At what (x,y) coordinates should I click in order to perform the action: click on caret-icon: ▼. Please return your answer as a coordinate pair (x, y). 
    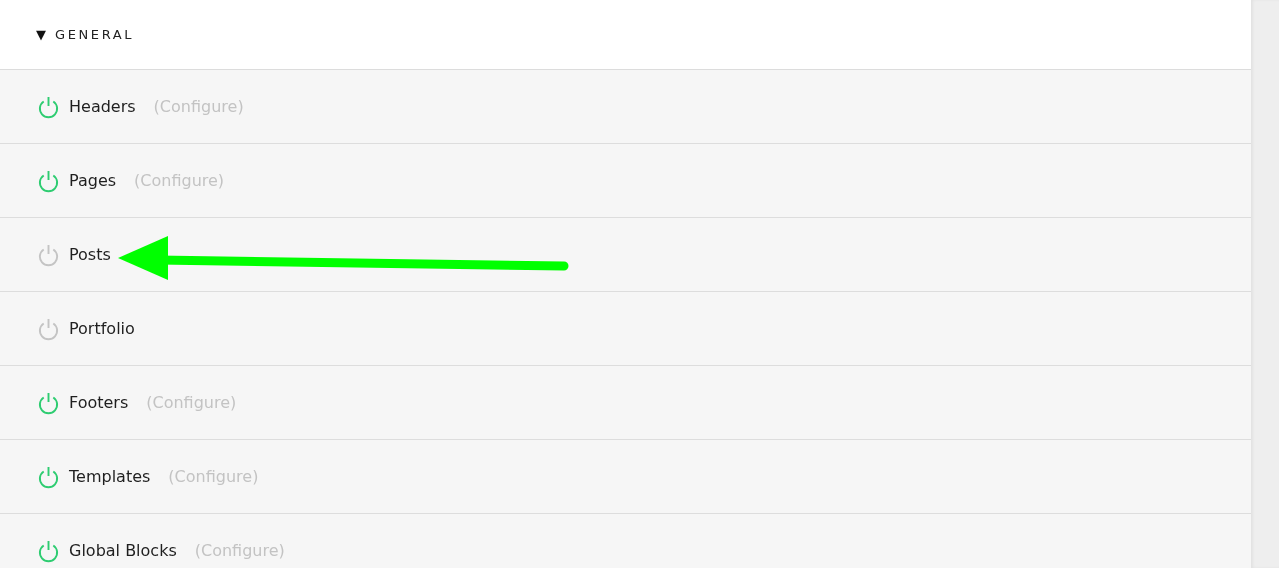
    Looking at the image, I should click on (41, 34).